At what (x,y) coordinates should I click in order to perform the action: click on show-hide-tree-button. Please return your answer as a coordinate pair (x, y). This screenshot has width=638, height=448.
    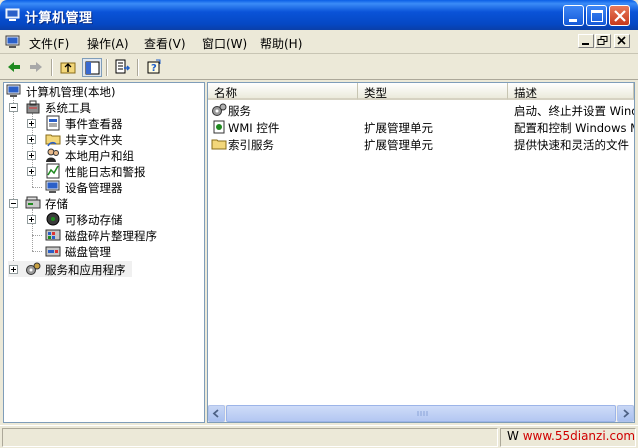
    Looking at the image, I should click on (92, 67).